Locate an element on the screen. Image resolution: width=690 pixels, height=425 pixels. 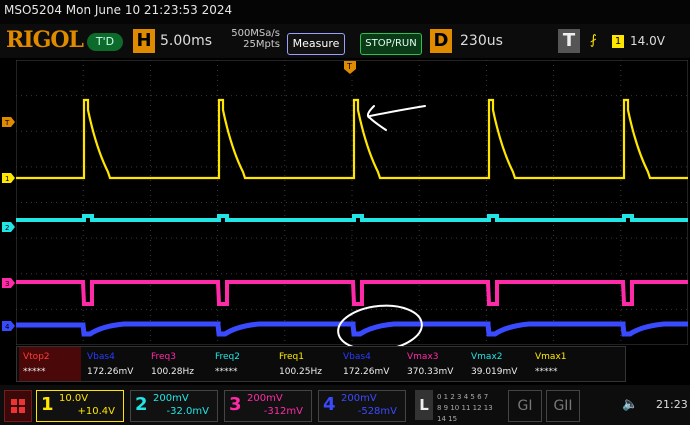
ch2-offset: -32.0mV is located at coordinates (187, 411).